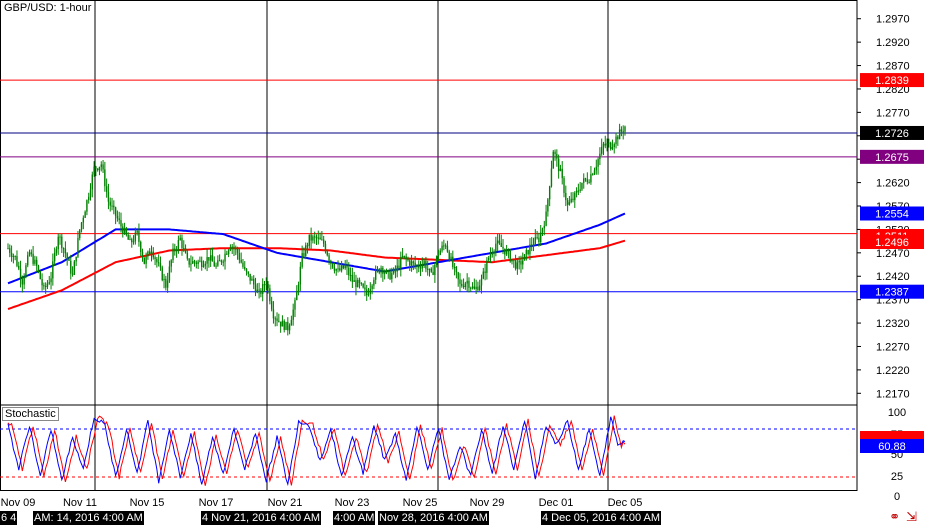 Image resolution: width=925 pixels, height=525 pixels. I want to click on y-tick-label-15: 1.2220, so click(893, 371).